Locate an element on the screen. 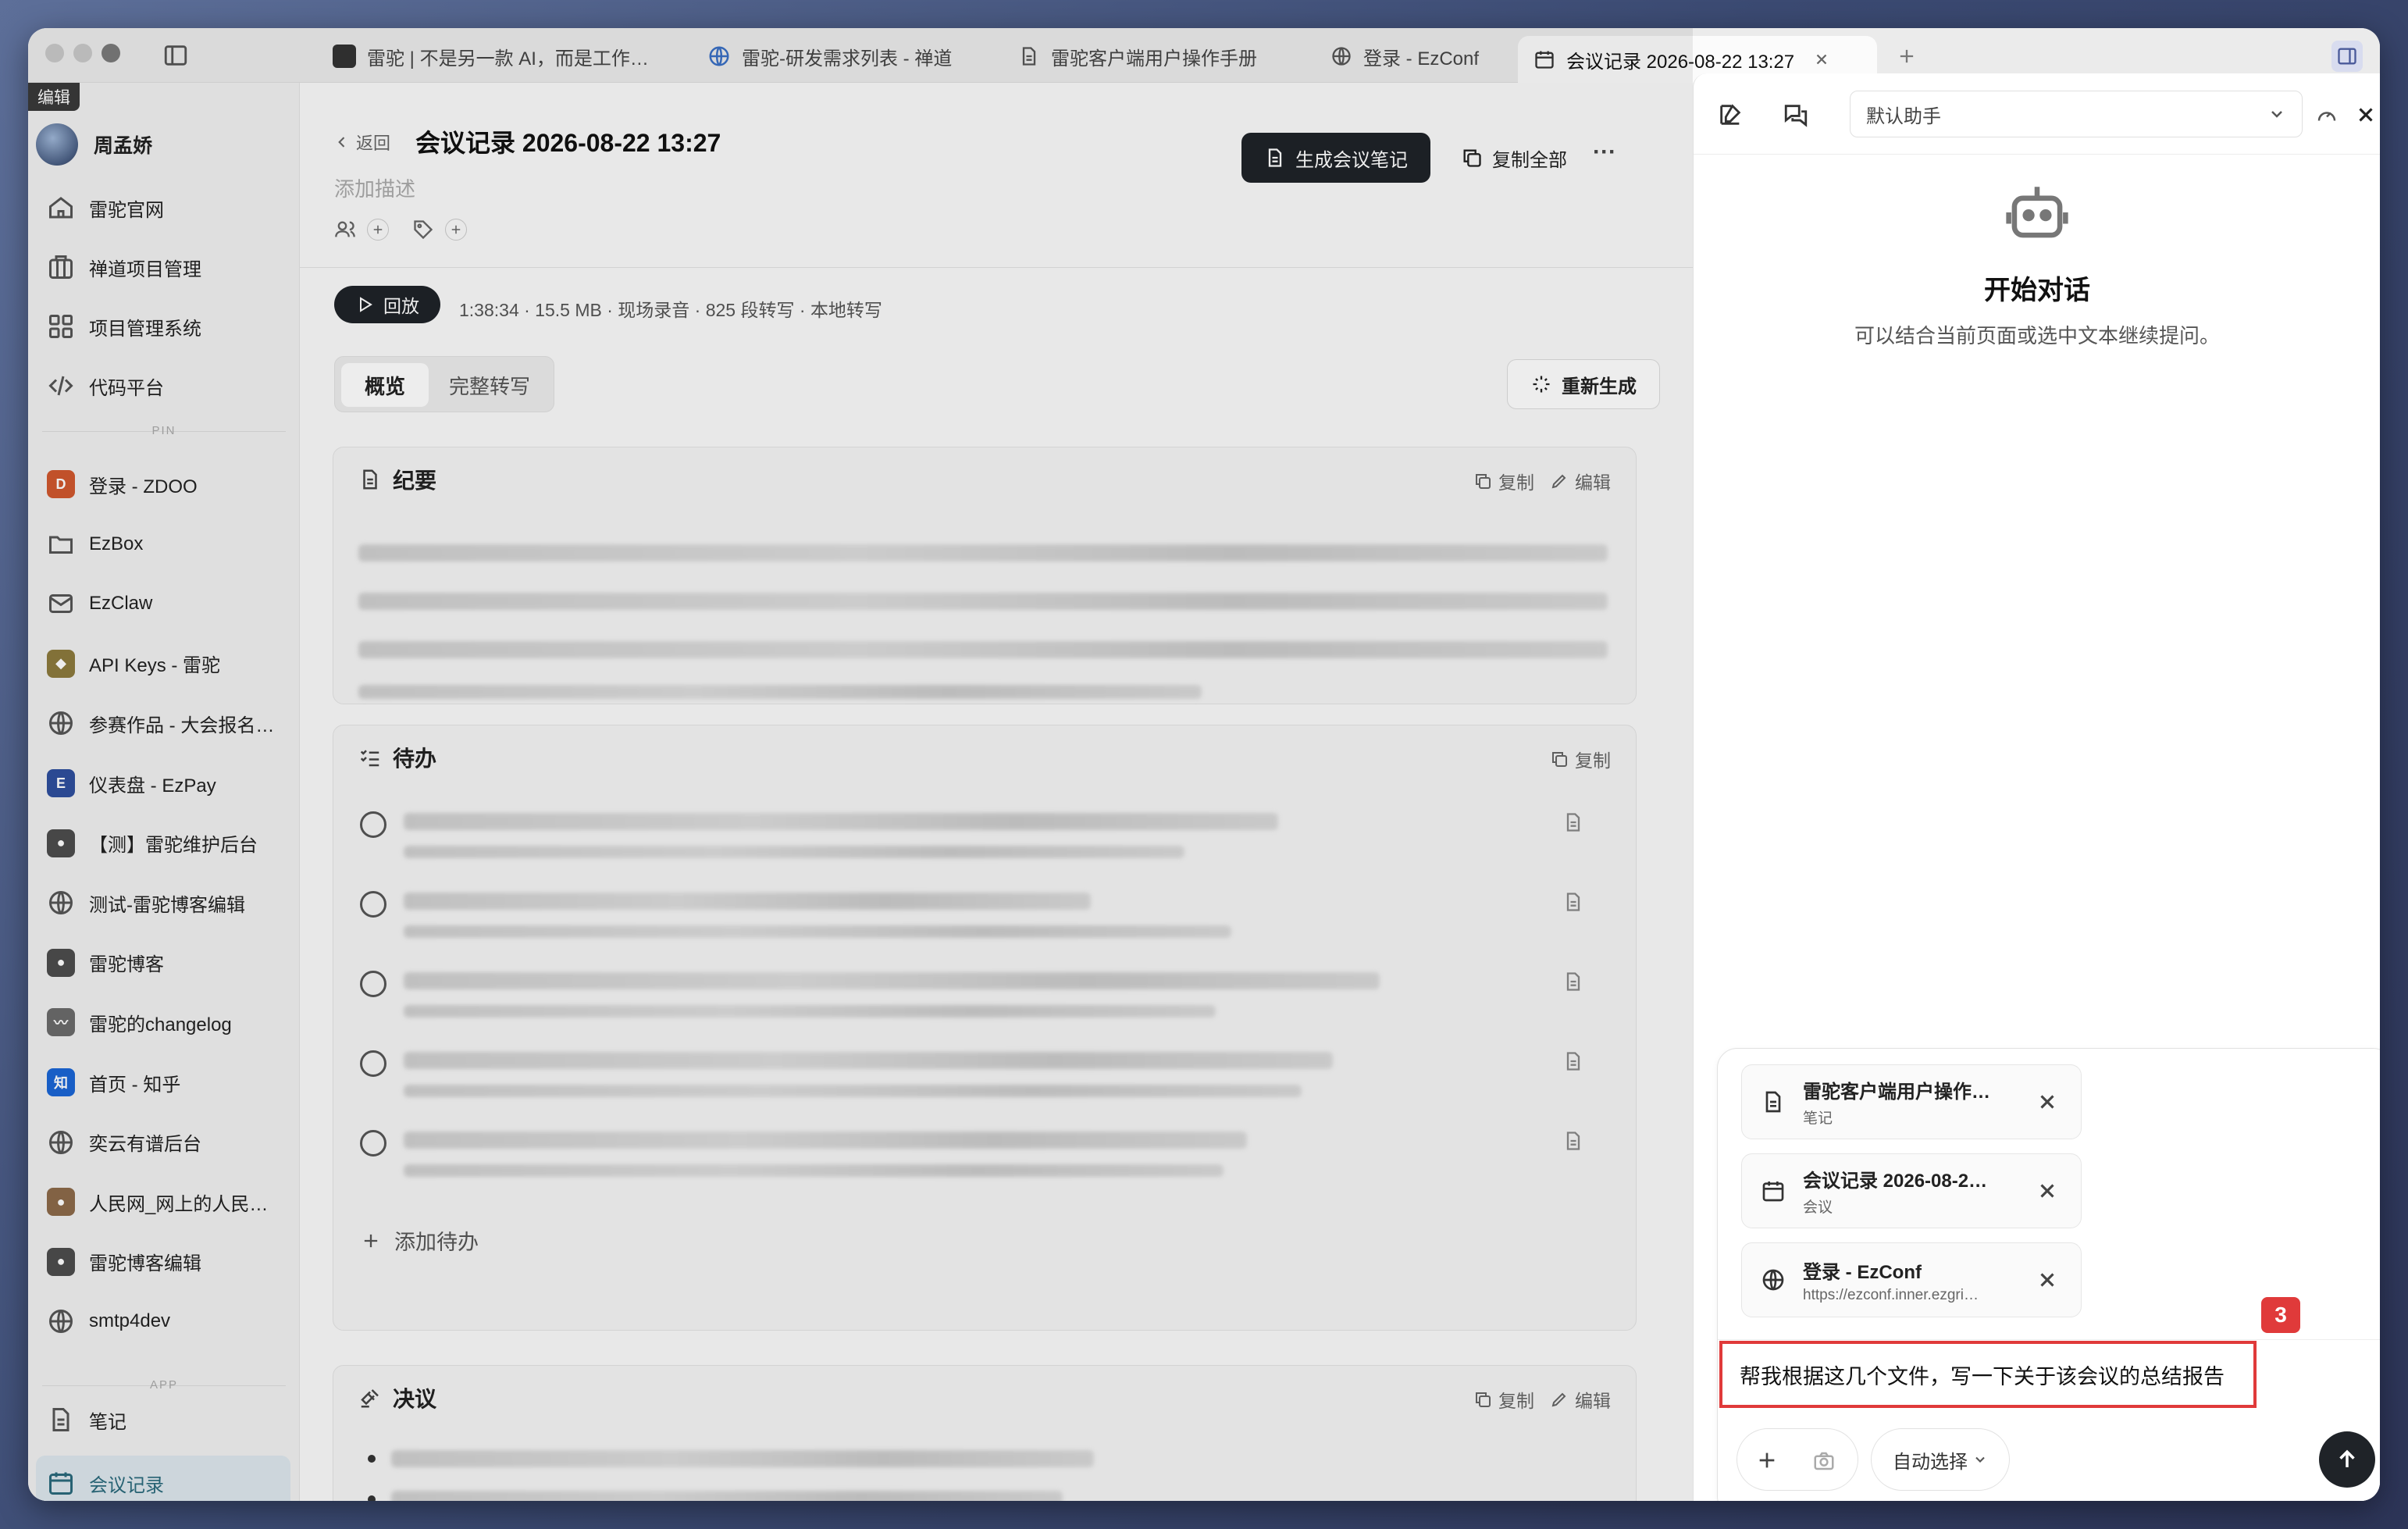 This screenshot has width=2408, height=1529. sidebar-item-website: 雷驼官网 is located at coordinates (163, 207).